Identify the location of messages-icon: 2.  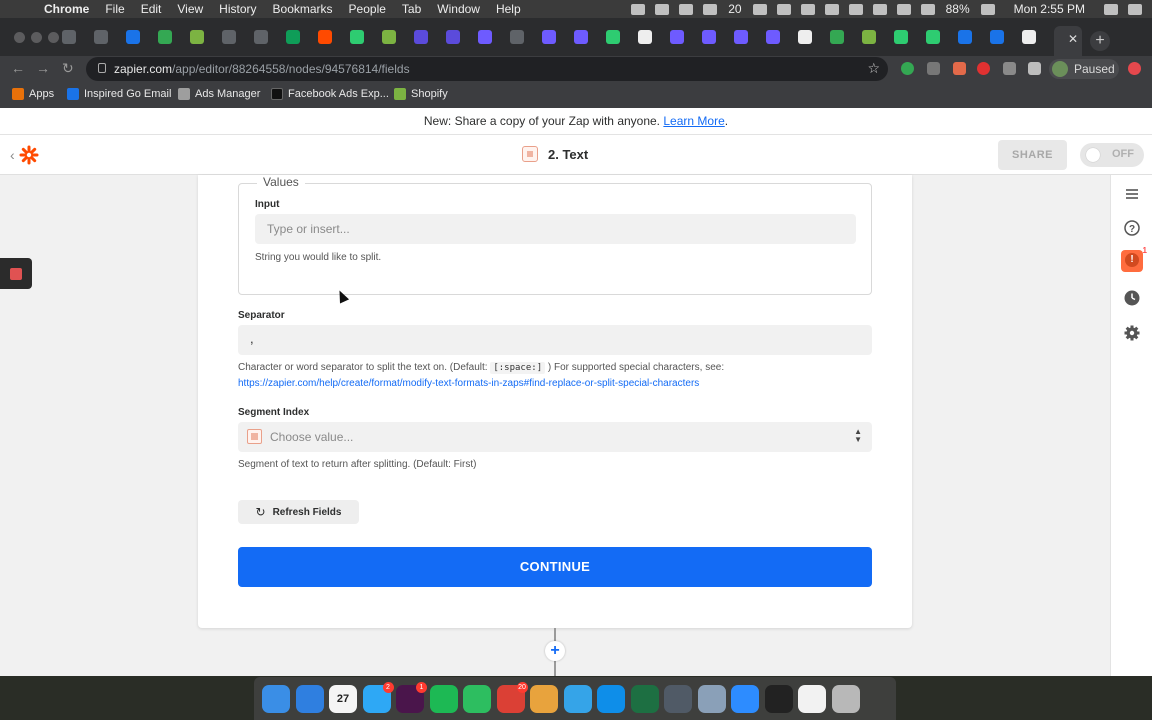
(378, 697).